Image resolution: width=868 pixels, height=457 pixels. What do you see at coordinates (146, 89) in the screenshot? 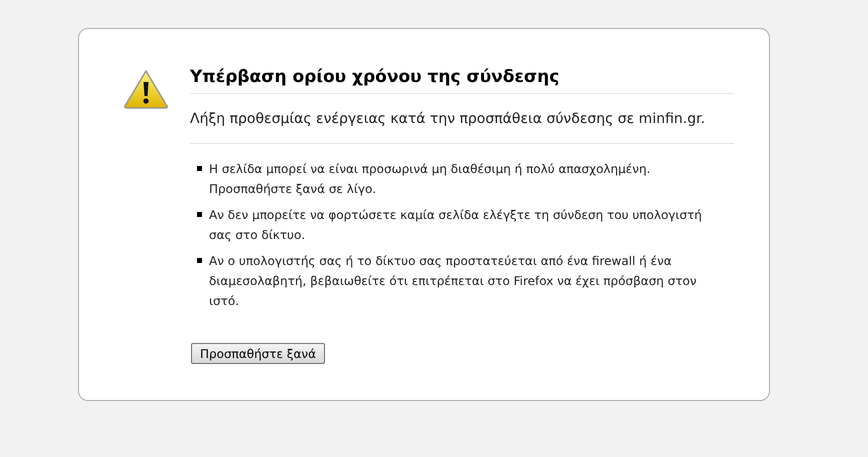
I see `warning-icon` at bounding box center [146, 89].